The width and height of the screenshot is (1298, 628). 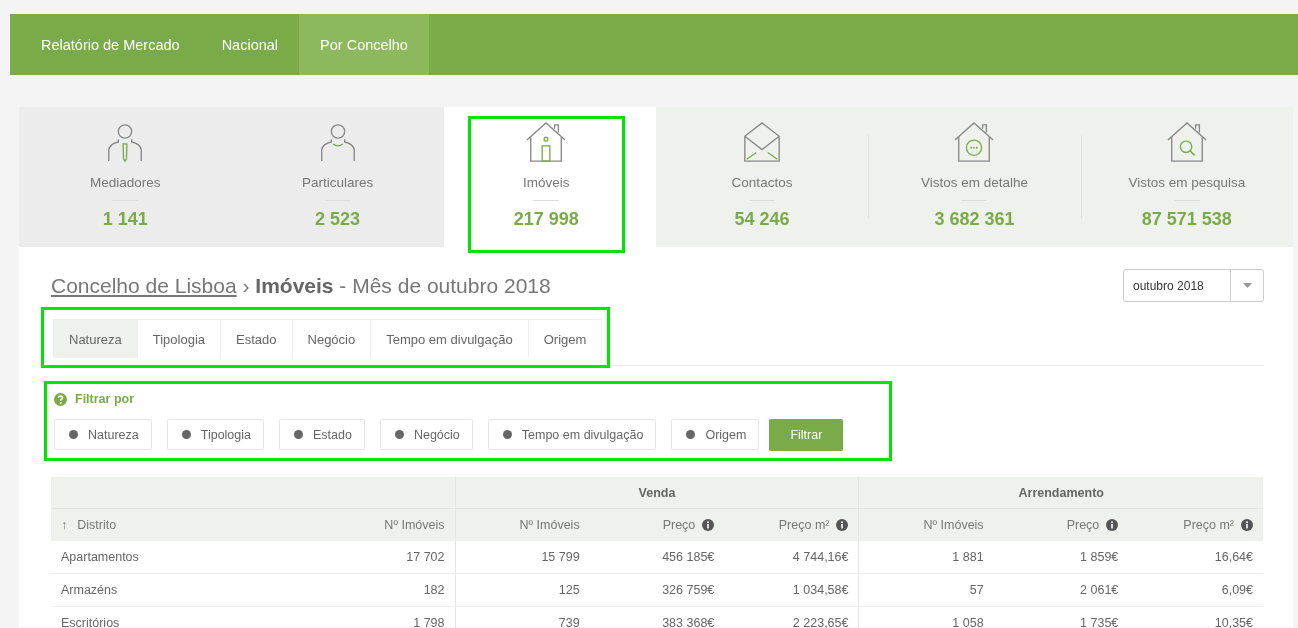 What do you see at coordinates (1061, 617) in the screenshot?
I see `table-cell: 1 735€` at bounding box center [1061, 617].